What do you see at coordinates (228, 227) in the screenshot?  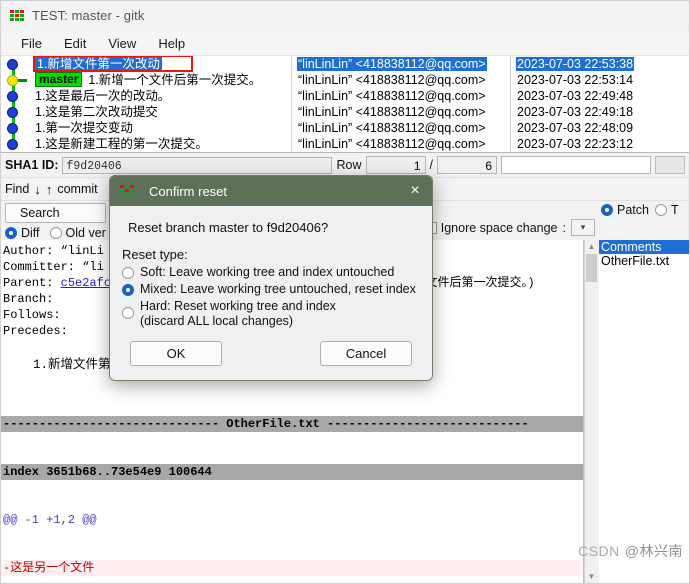 I see `dialog-question: Reset branch master to f9d20406?` at bounding box center [228, 227].